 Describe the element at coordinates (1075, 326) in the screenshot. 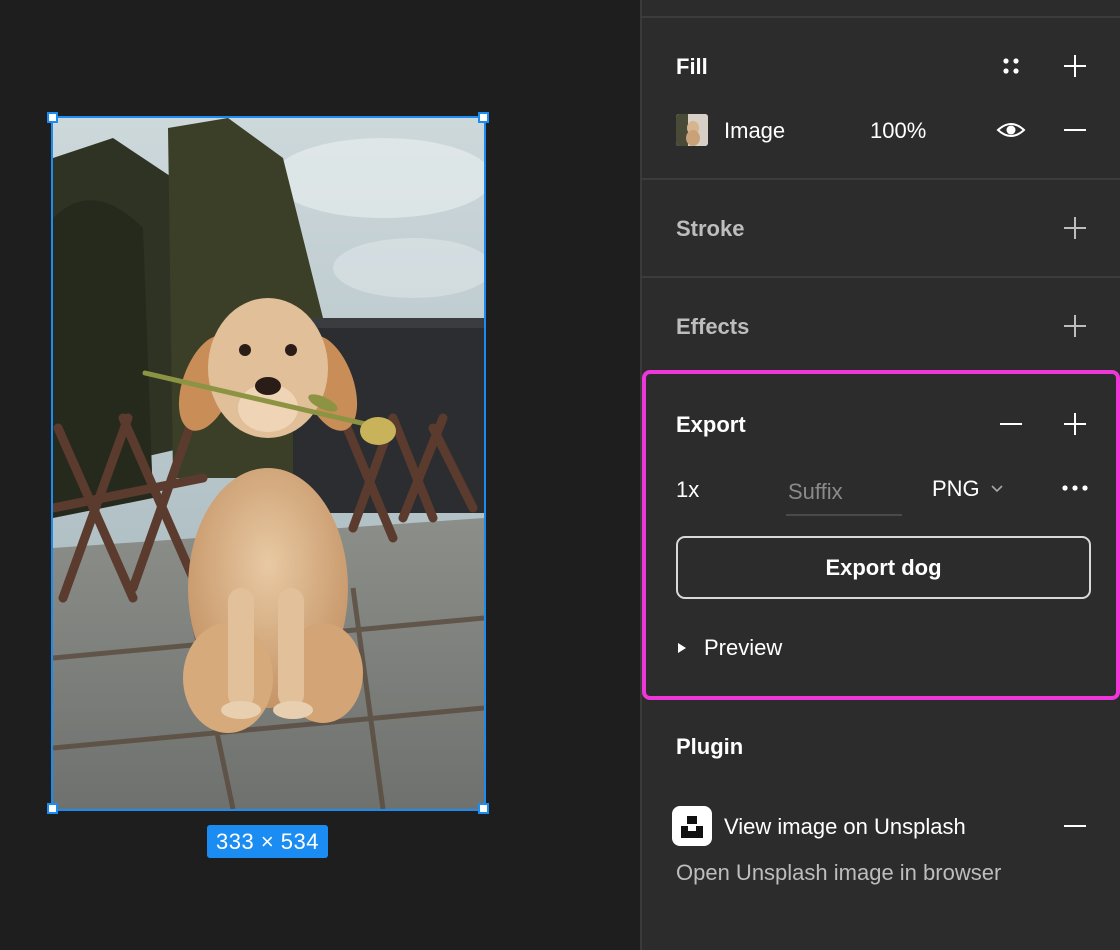

I see `add-effect-plus-icon` at that location.